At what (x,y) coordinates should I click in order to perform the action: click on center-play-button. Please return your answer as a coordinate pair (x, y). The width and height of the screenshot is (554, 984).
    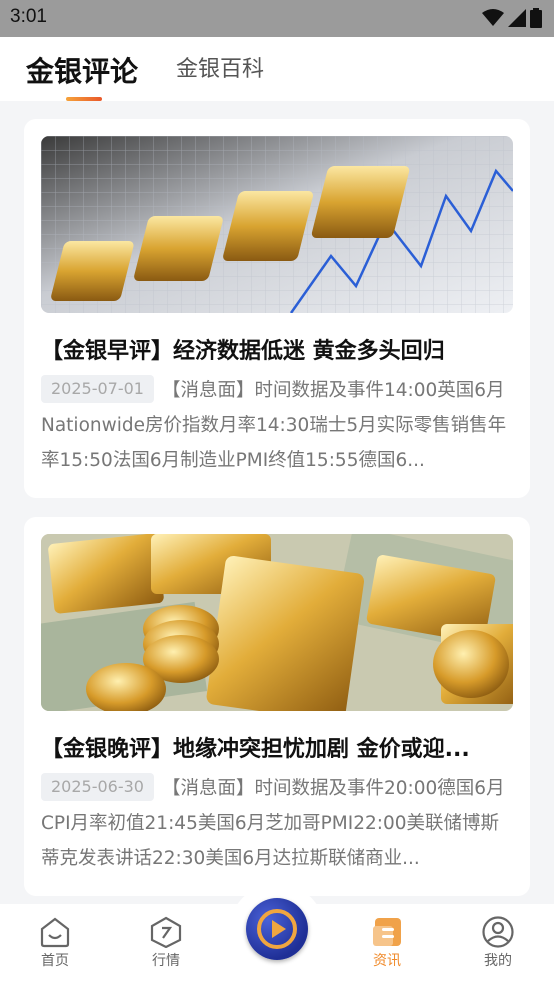
    Looking at the image, I should click on (277, 929).